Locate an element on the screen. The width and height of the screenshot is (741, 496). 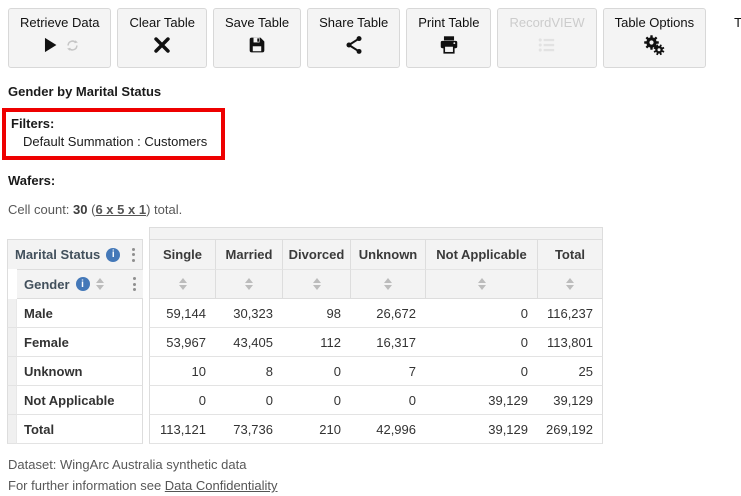
retrieve-data-button: Retrieve Data is located at coordinates (60, 38).